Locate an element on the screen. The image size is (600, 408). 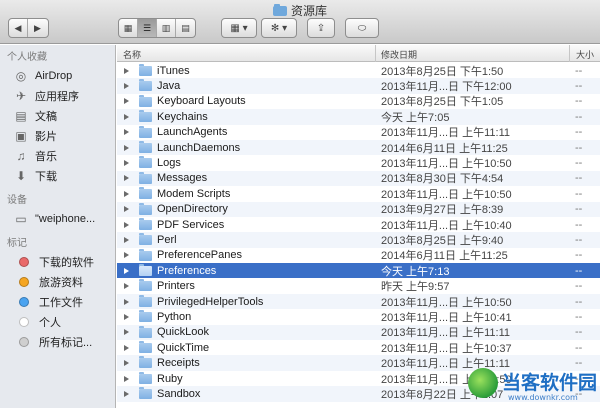
list-view-button: ☰ is located at coordinates (147, 28).